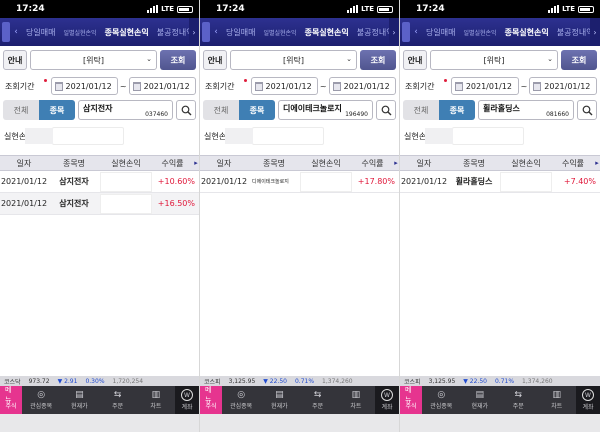 The image size is (600, 432). I want to click on ticker-volume: 1,374,260, so click(337, 381).